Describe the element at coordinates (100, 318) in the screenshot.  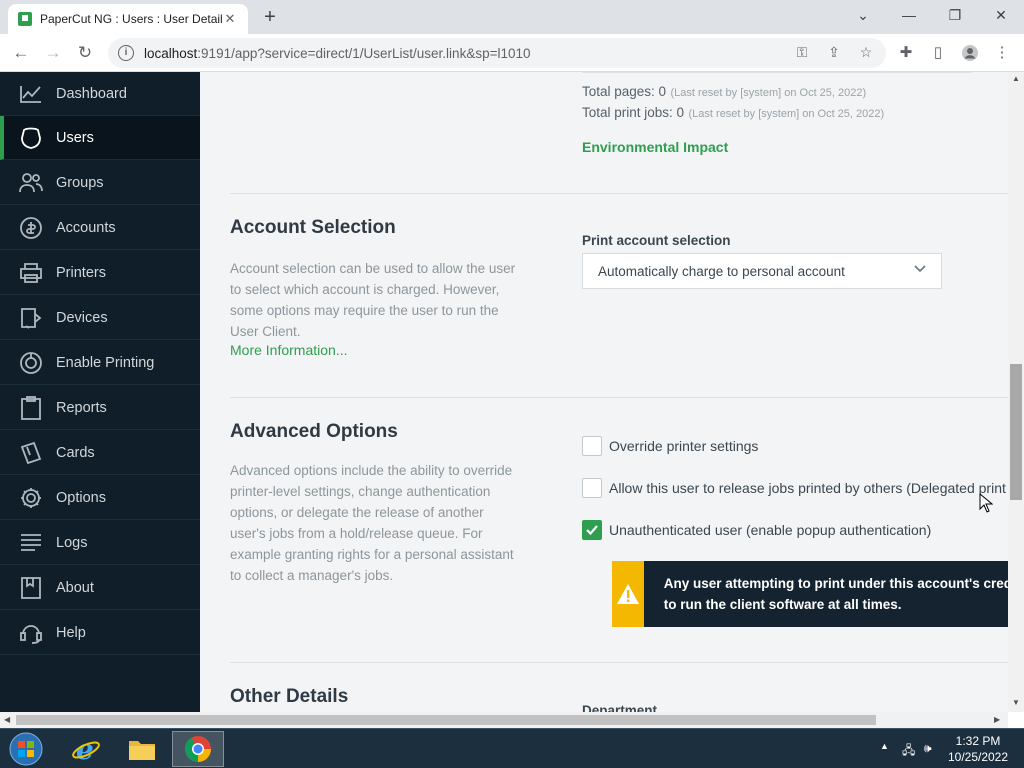
I see `sidebar-item-devices: Devices` at that location.